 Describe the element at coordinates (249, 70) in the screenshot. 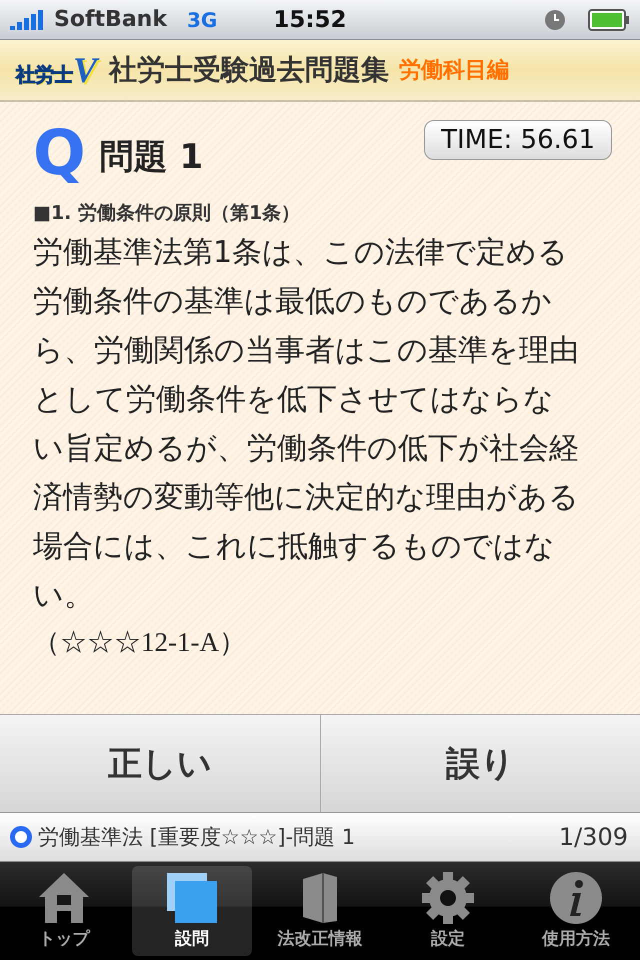

I see `app-title: 社労士受験過去問題集` at that location.